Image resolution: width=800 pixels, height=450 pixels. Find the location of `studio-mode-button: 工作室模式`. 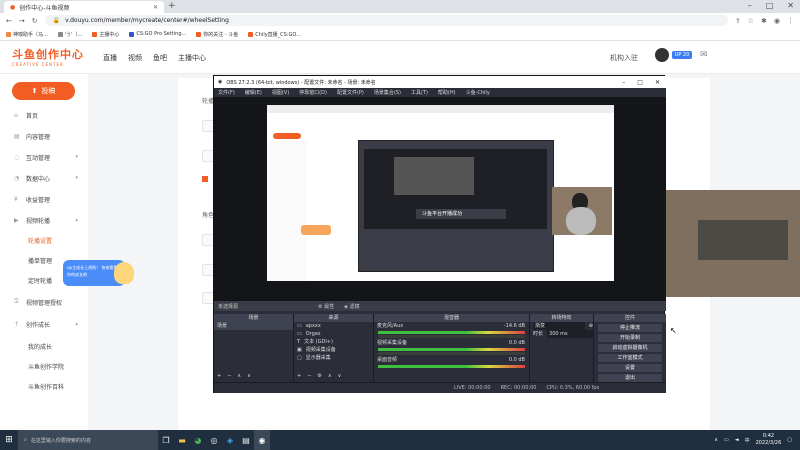

studio-mode-button: 工作室模式 is located at coordinates (630, 358).